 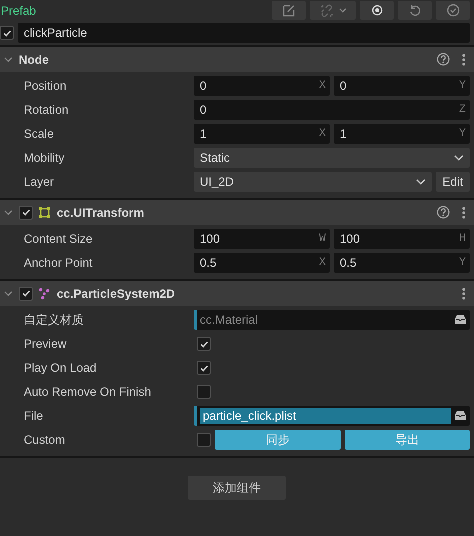 What do you see at coordinates (45, 344) in the screenshot?
I see `property-label: Preview` at bounding box center [45, 344].